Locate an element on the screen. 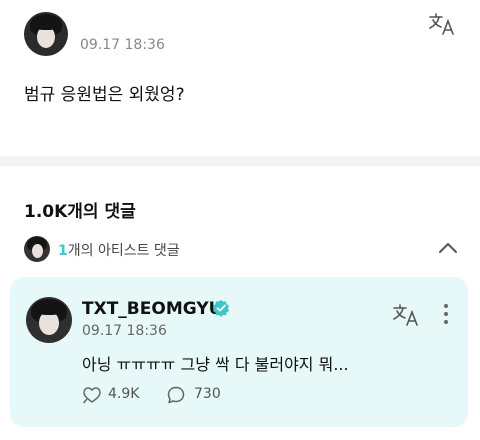 The image size is (480, 440). post-body-text: 범규 응원법은 외웠엉? is located at coordinates (104, 95).